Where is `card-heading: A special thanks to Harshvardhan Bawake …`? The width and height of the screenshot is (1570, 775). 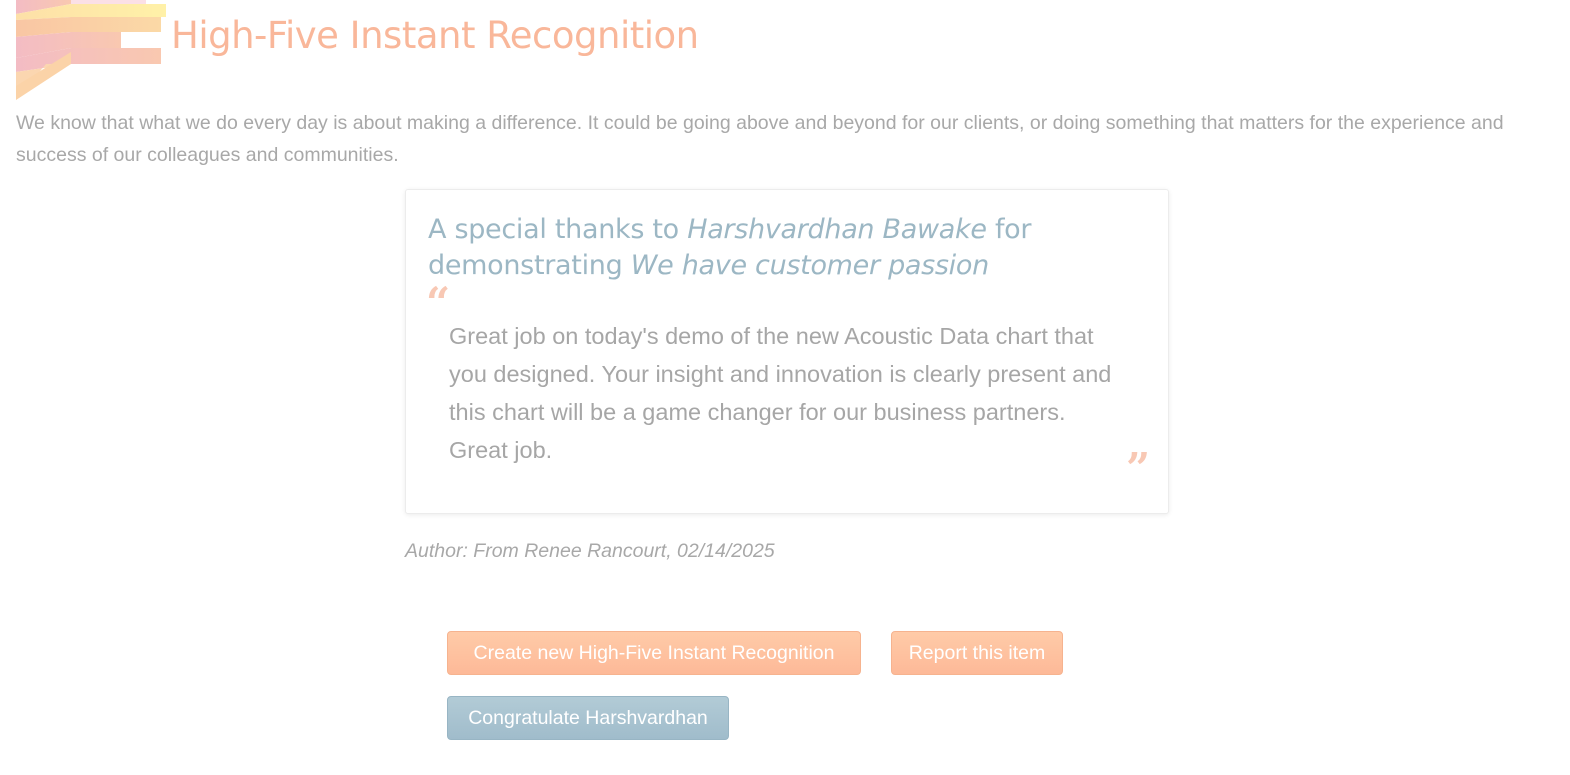
card-heading: A special thanks to Harshvardhan Bawake … is located at coordinates (778, 248).